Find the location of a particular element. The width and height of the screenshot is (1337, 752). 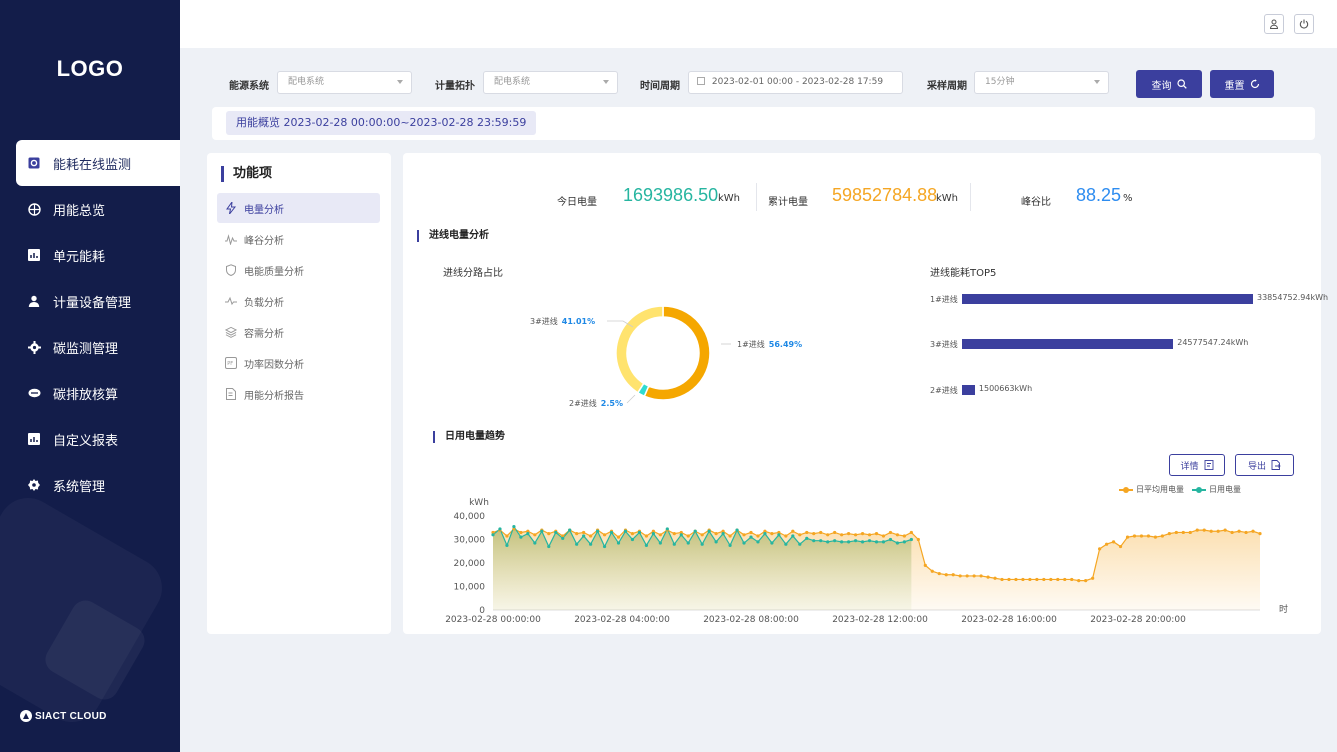

func-item-power-factor: PF 功率因数分析 is located at coordinates (298, 363).